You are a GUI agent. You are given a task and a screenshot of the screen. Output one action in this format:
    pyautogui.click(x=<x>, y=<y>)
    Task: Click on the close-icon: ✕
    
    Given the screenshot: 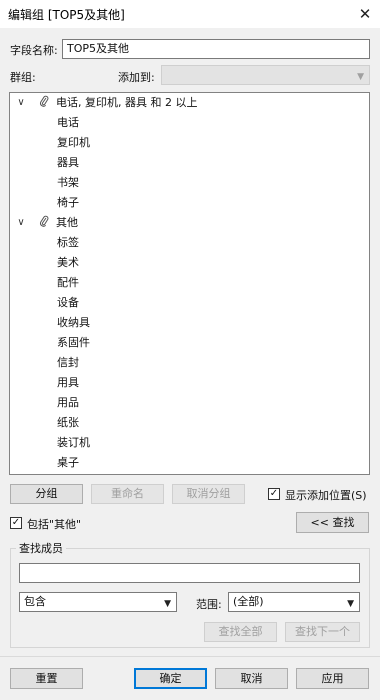 What is the action you would take?
    pyautogui.click(x=365, y=14)
    